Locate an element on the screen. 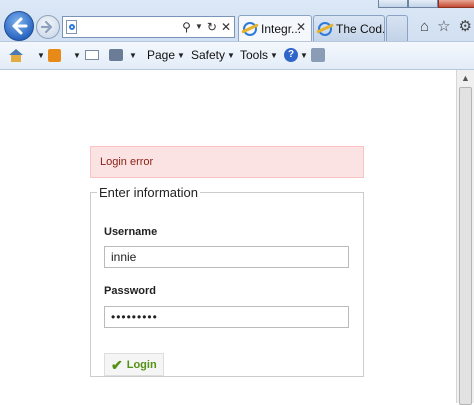  back-button is located at coordinates (19, 26).